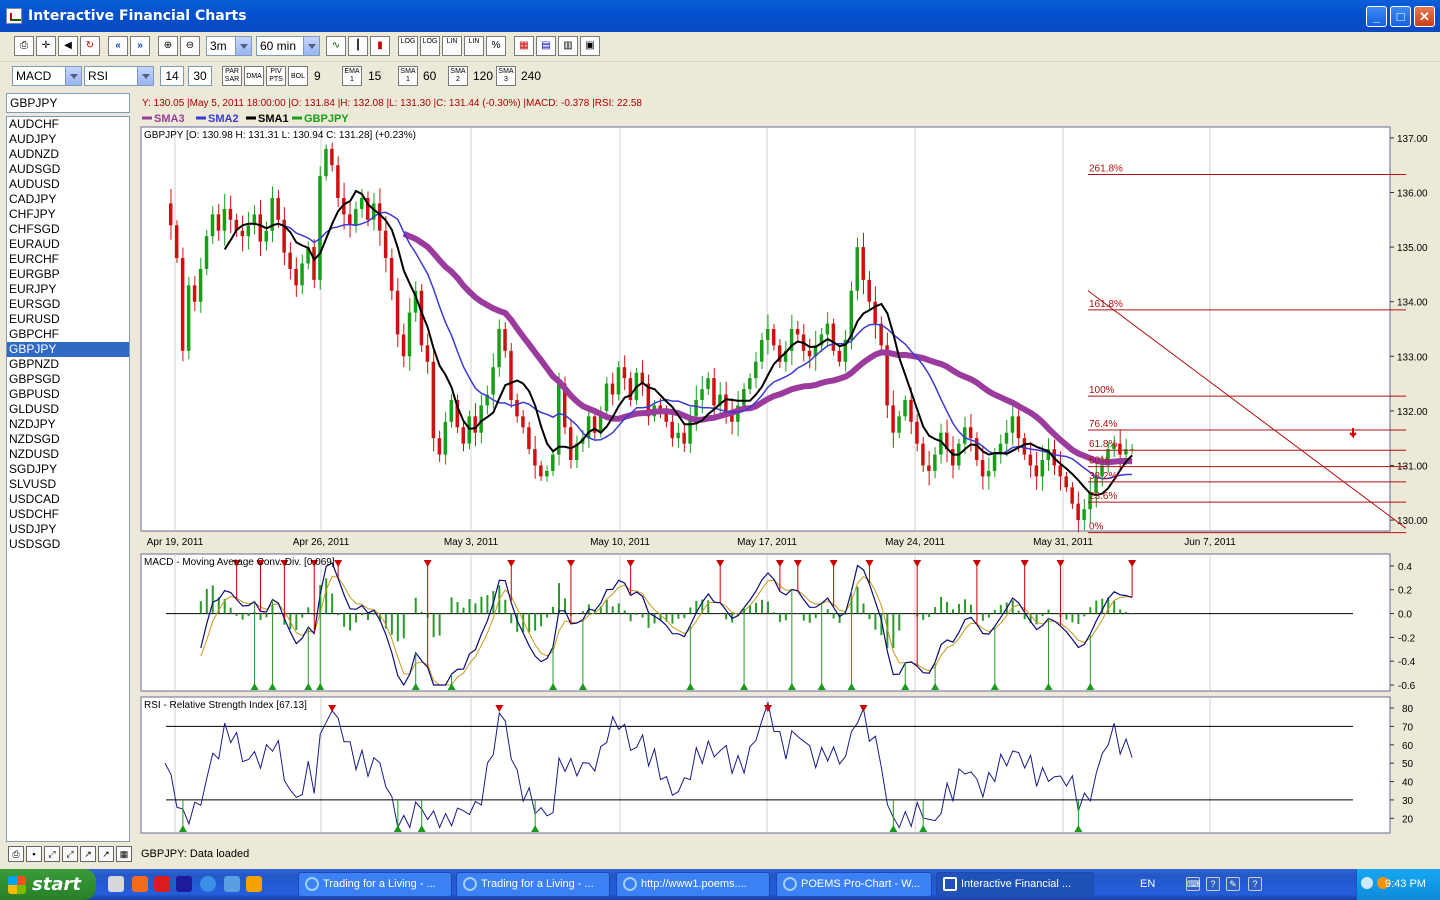 Image resolution: width=1440 pixels, height=900 pixels. Describe the element at coordinates (68, 214) in the screenshot. I see `symbol-item-chfjpy: CHFJPY` at that location.